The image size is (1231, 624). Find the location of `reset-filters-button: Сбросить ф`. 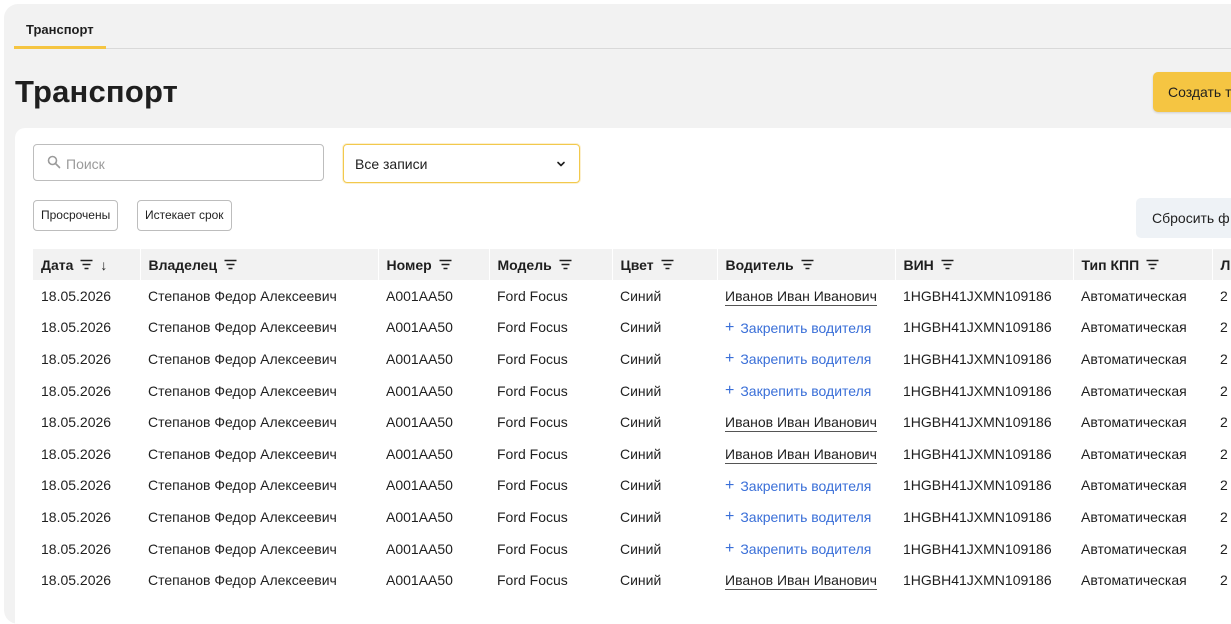

reset-filters-button: Сбросить ф is located at coordinates (1183, 218).